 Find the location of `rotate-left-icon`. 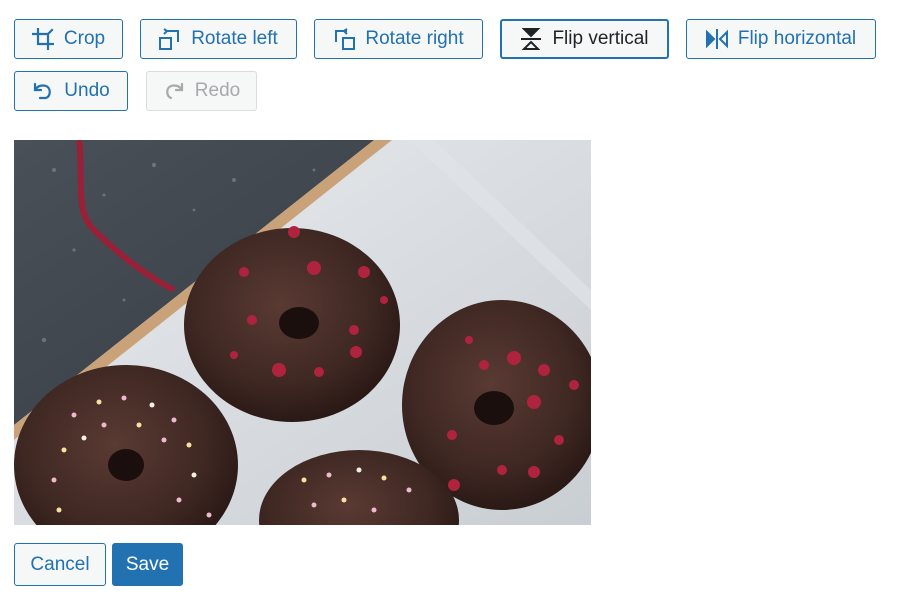

rotate-left-icon is located at coordinates (170, 39).